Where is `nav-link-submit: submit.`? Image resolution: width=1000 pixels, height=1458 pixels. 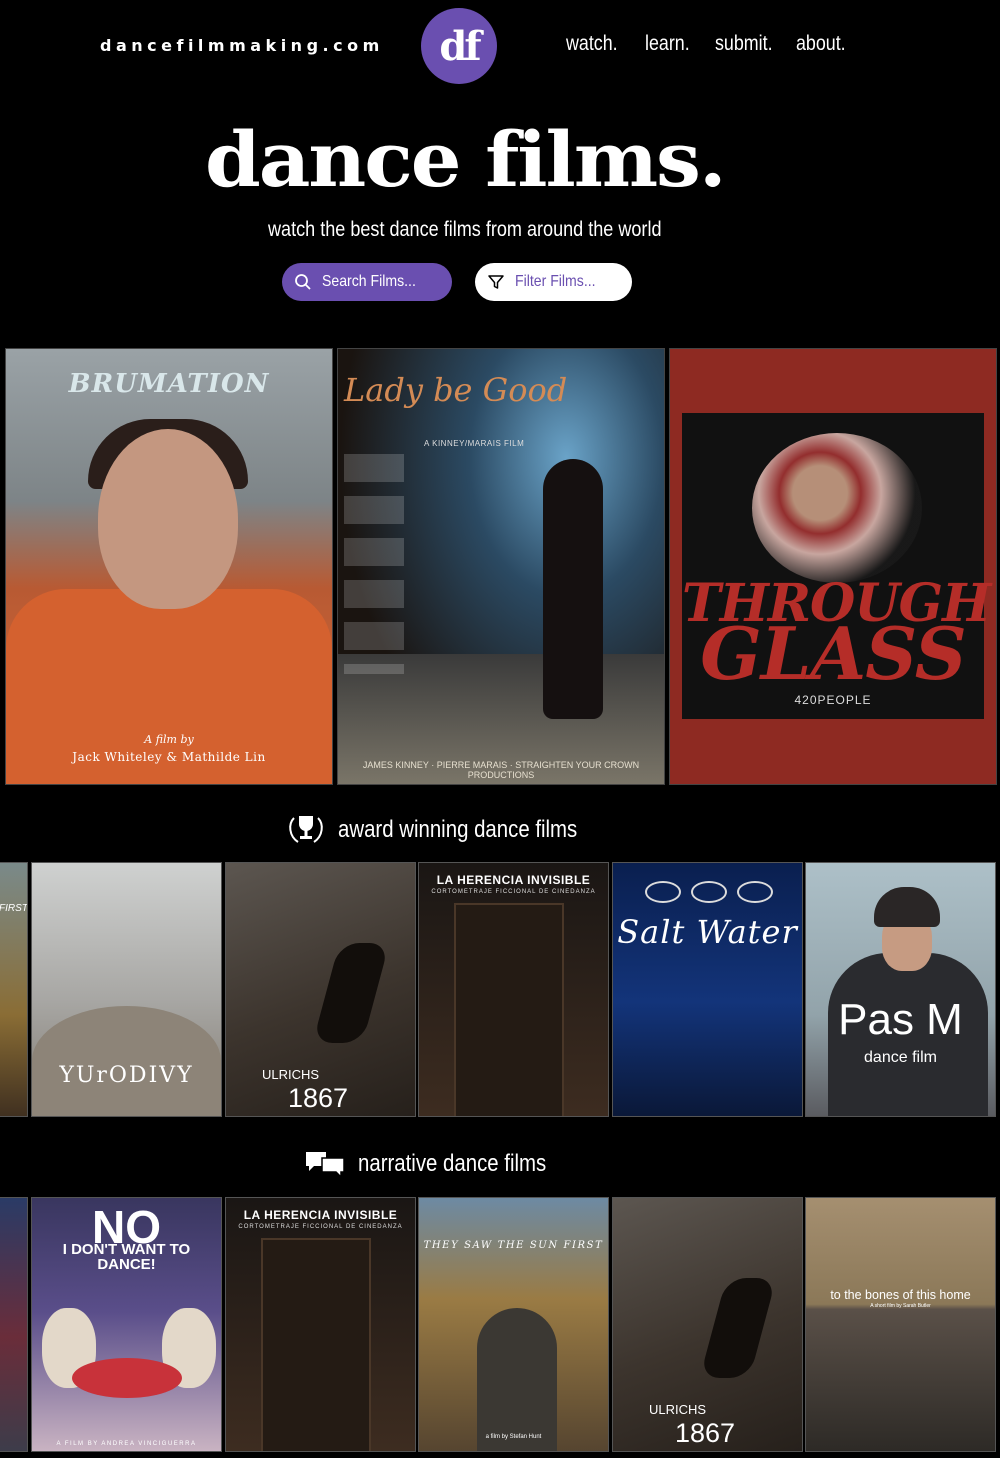 nav-link-submit: submit. is located at coordinates (744, 44).